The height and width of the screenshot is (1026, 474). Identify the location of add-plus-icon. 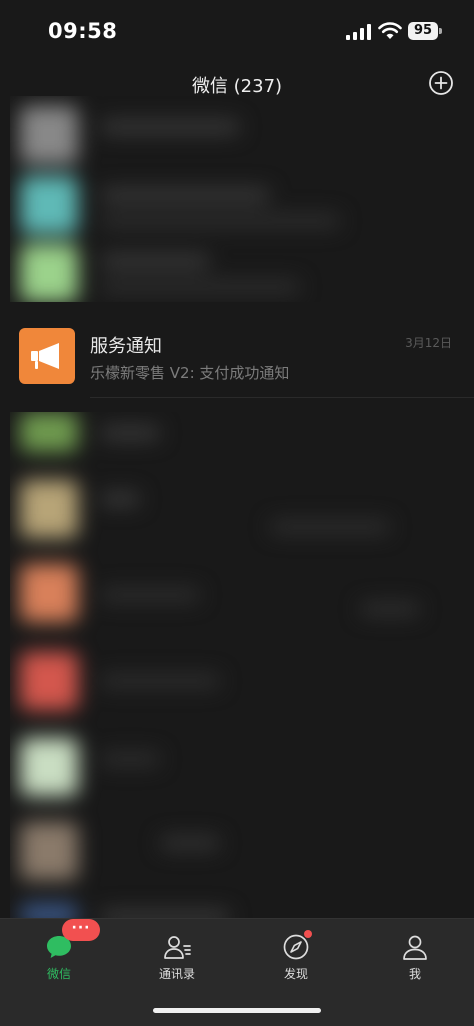
(441, 83).